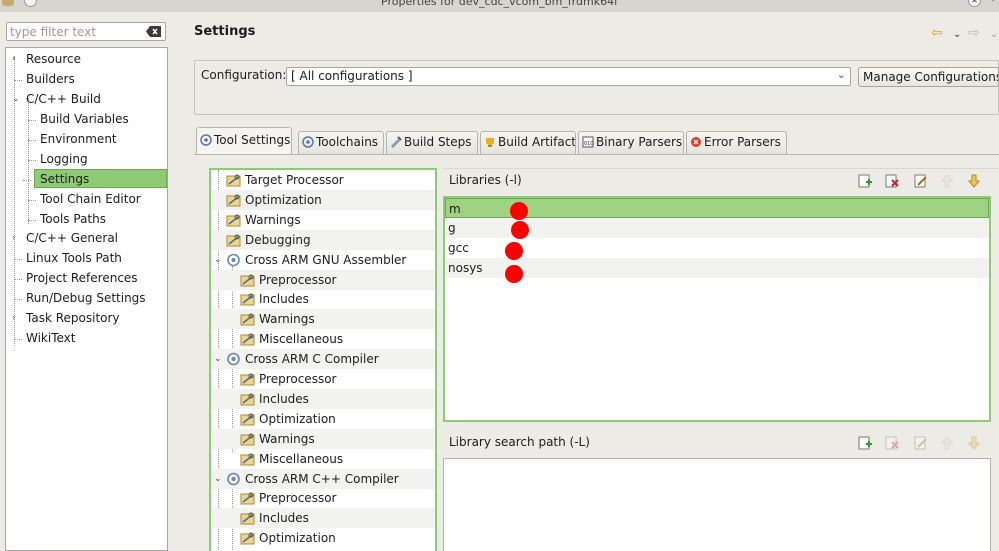  I want to click on nav-item-c-c-build: ⌄ C/C++ Build, so click(56, 99).